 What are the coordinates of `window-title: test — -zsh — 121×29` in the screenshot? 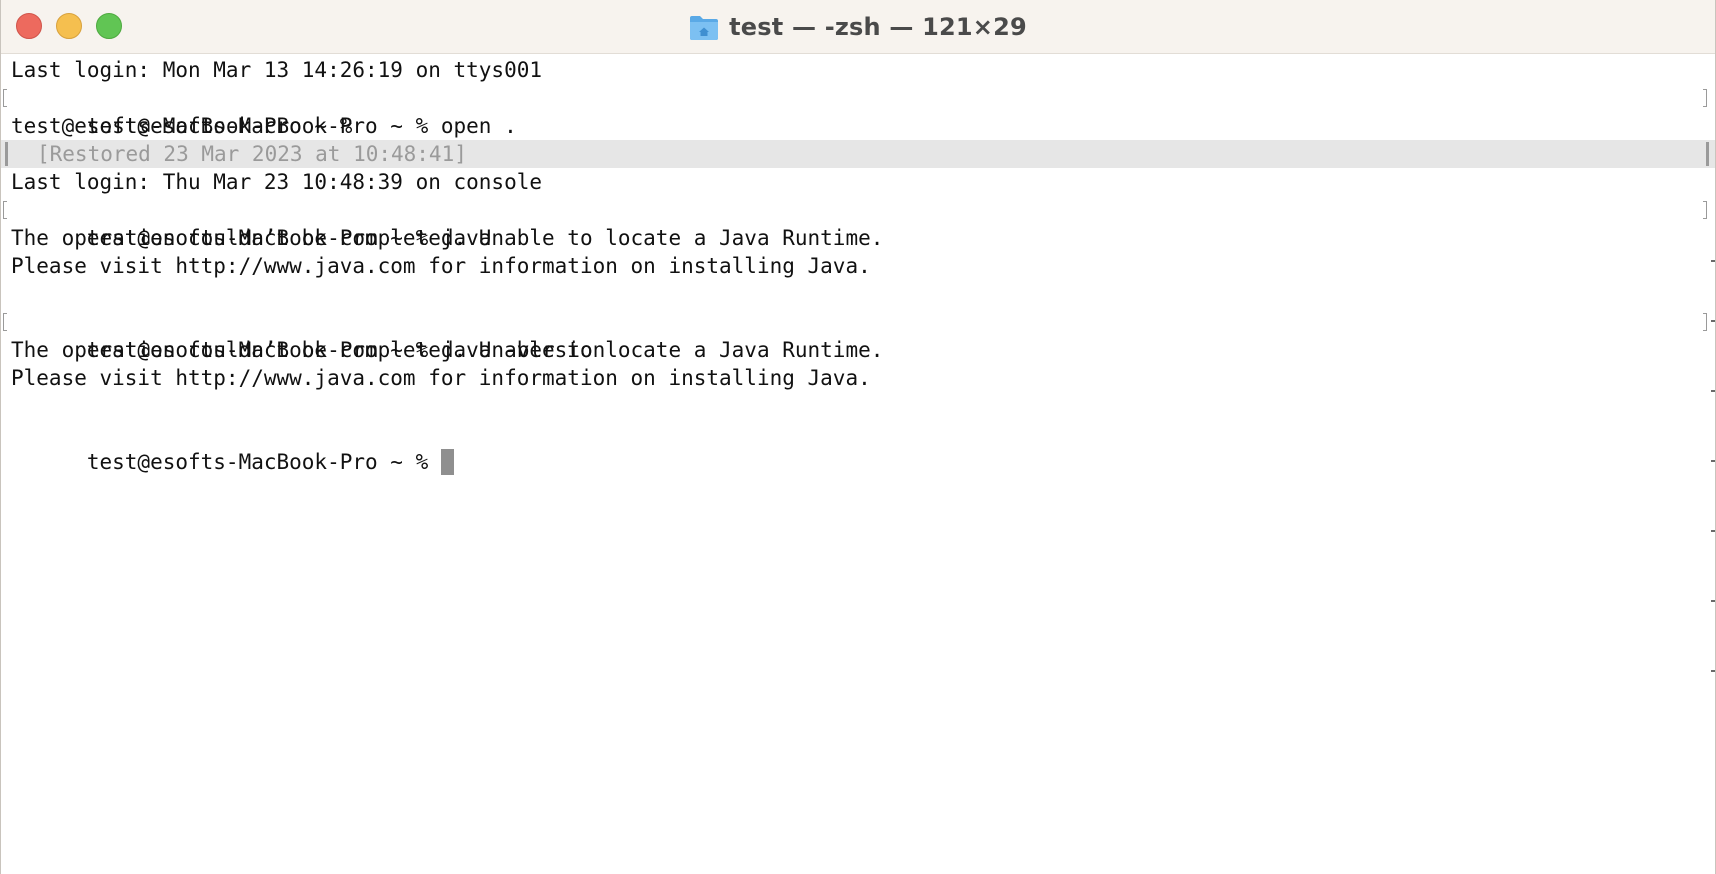 It's located at (878, 27).